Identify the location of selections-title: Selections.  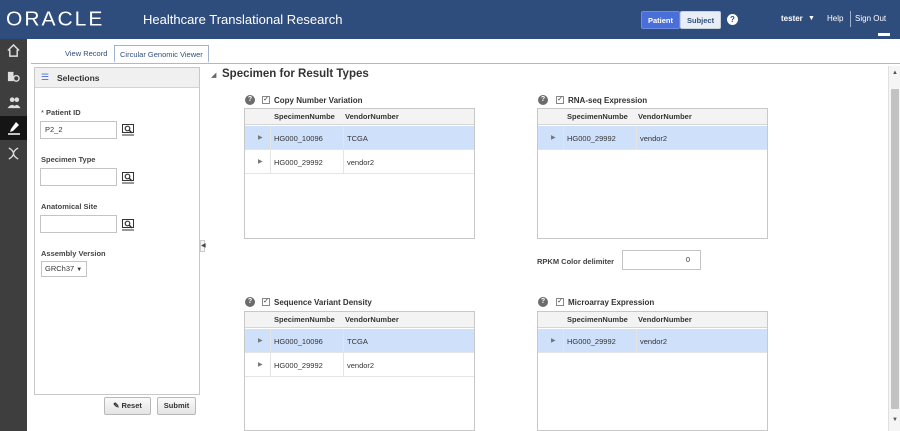
(78, 78).